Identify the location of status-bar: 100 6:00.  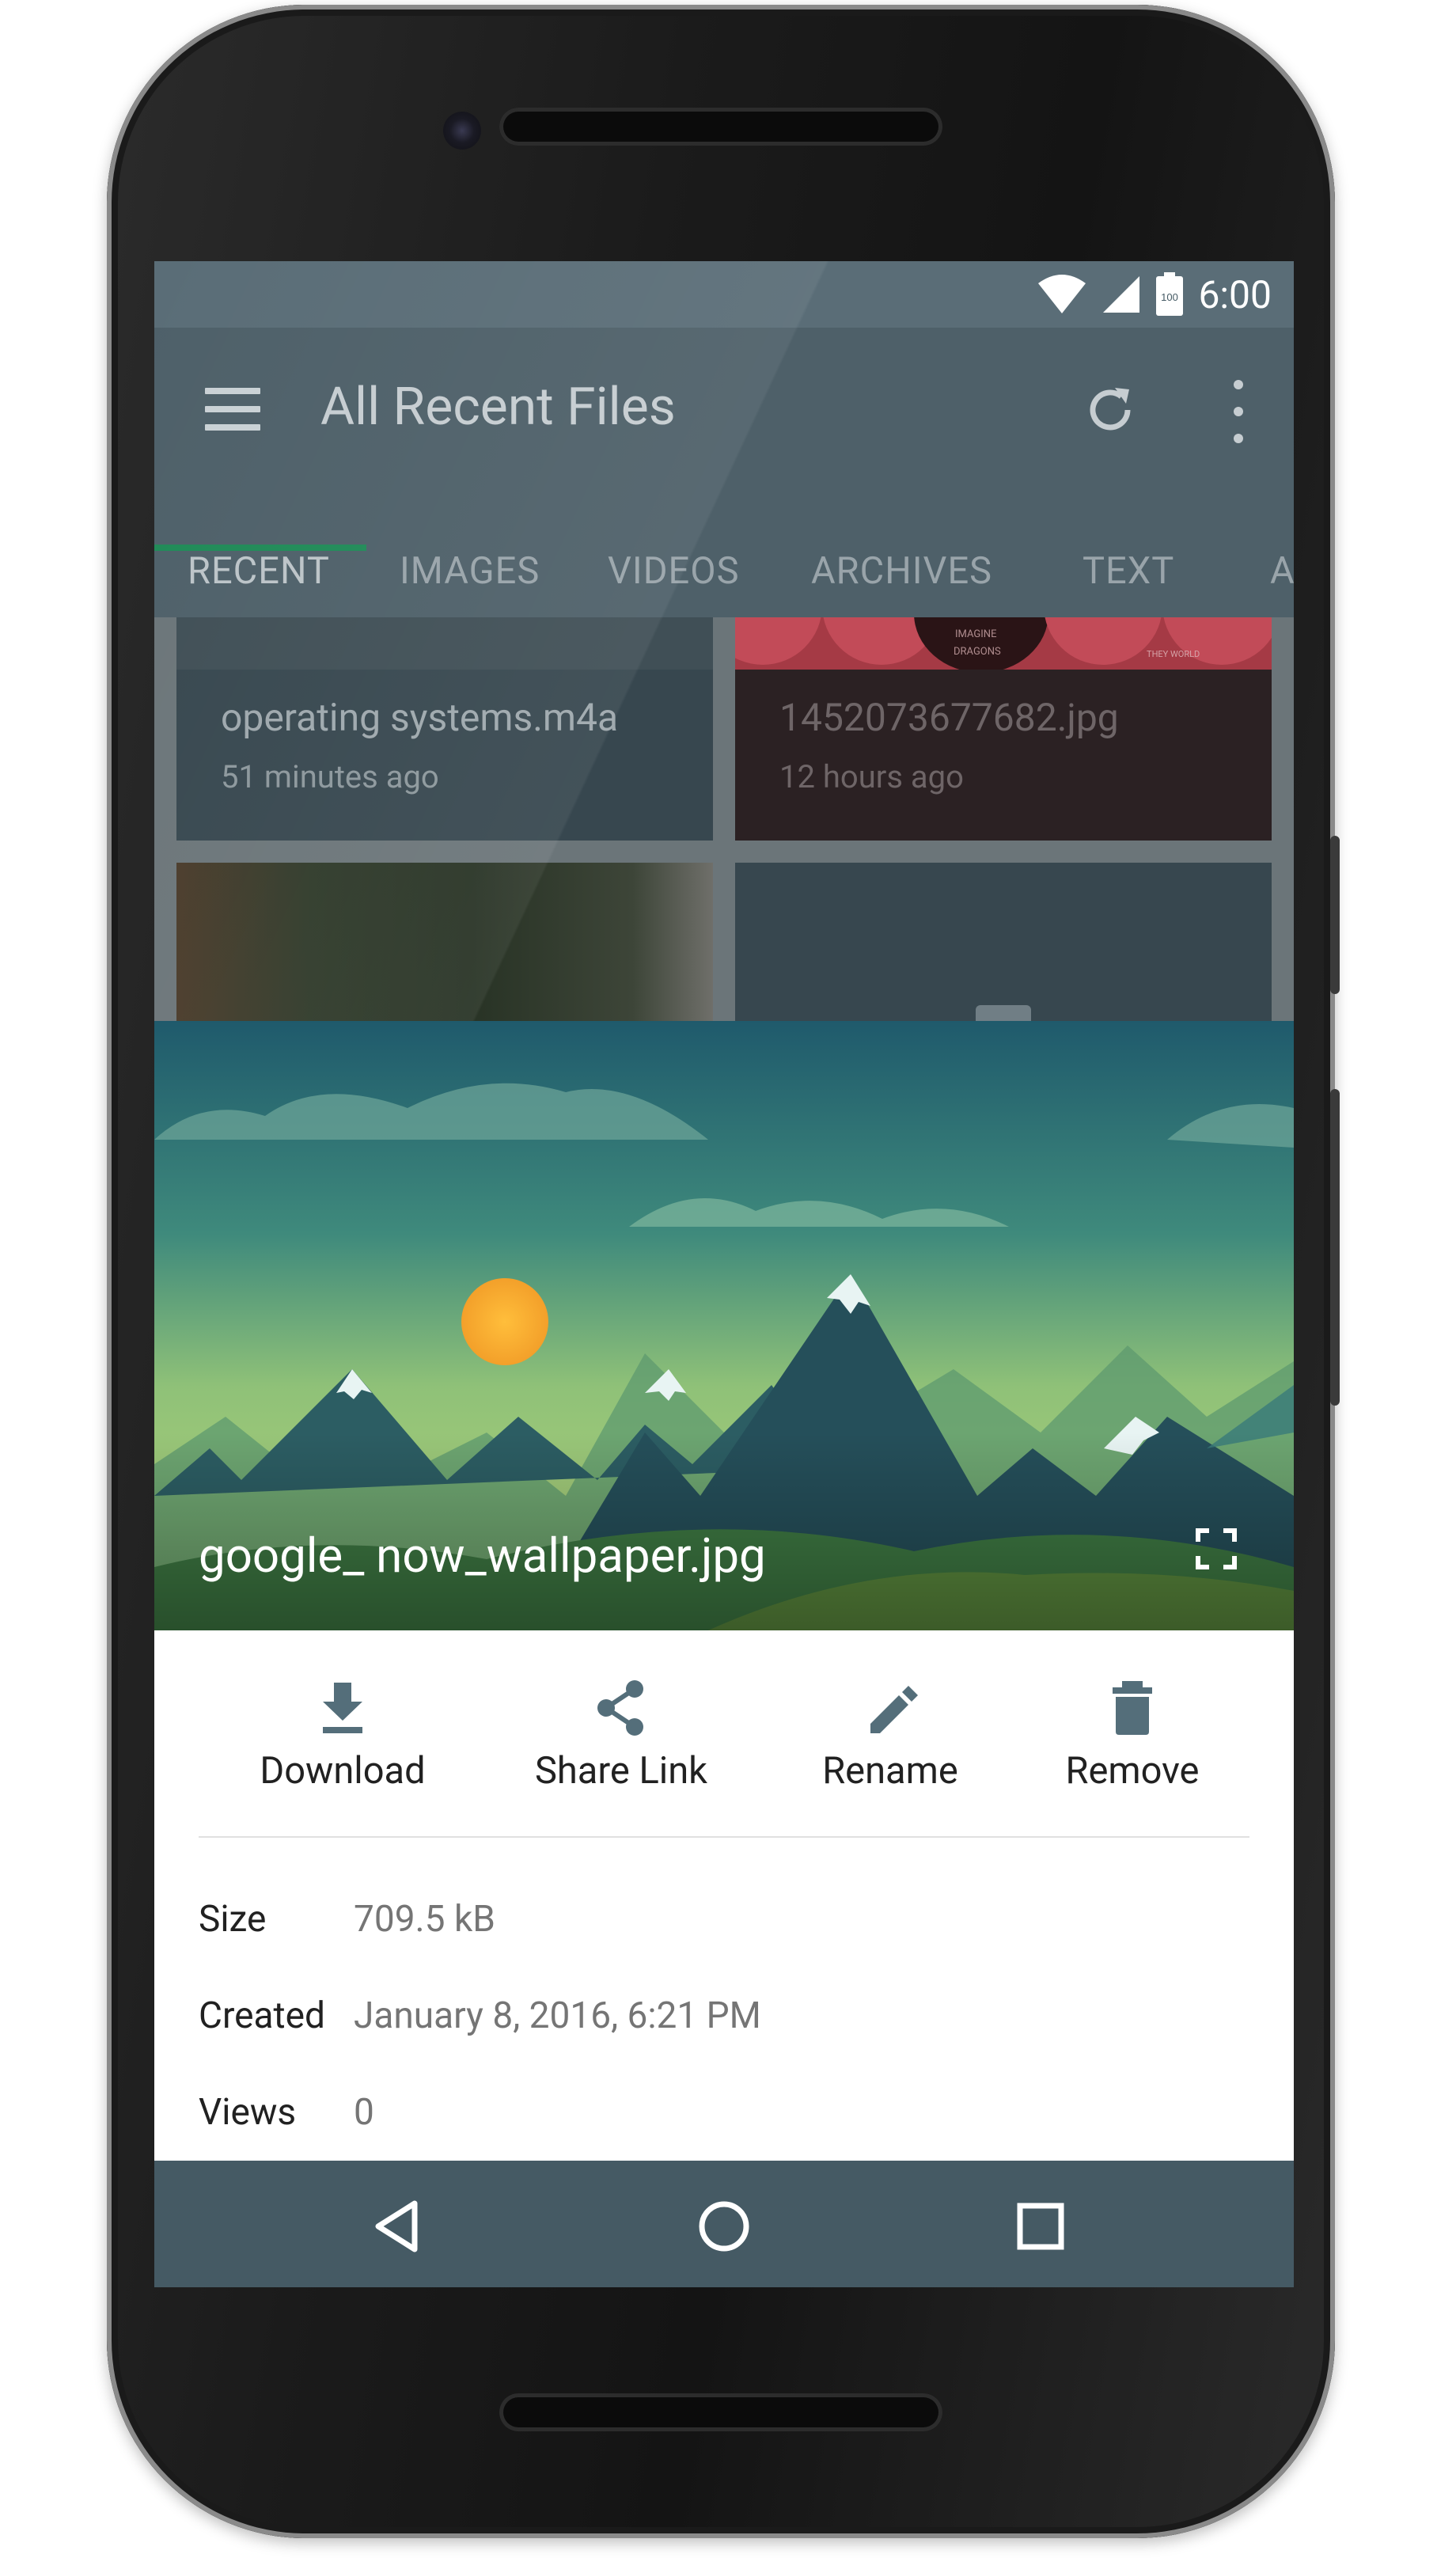
(724, 294).